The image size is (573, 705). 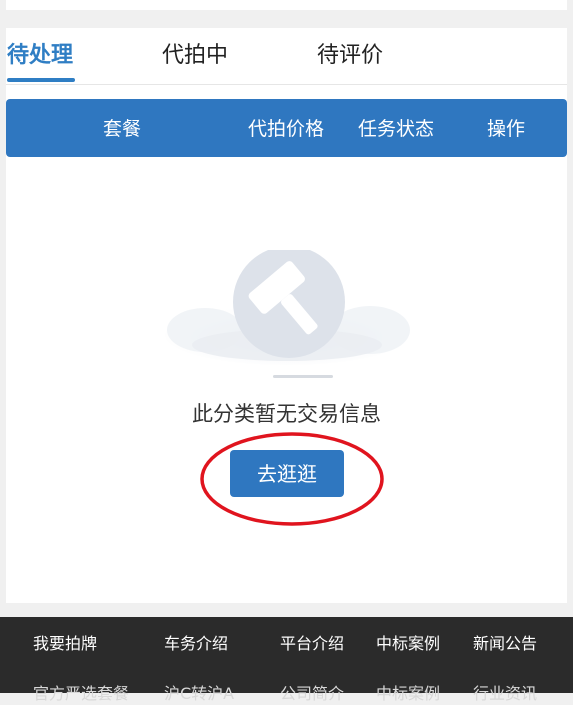 What do you see at coordinates (292, 479) in the screenshot?
I see `highlight-annotation-ring` at bounding box center [292, 479].